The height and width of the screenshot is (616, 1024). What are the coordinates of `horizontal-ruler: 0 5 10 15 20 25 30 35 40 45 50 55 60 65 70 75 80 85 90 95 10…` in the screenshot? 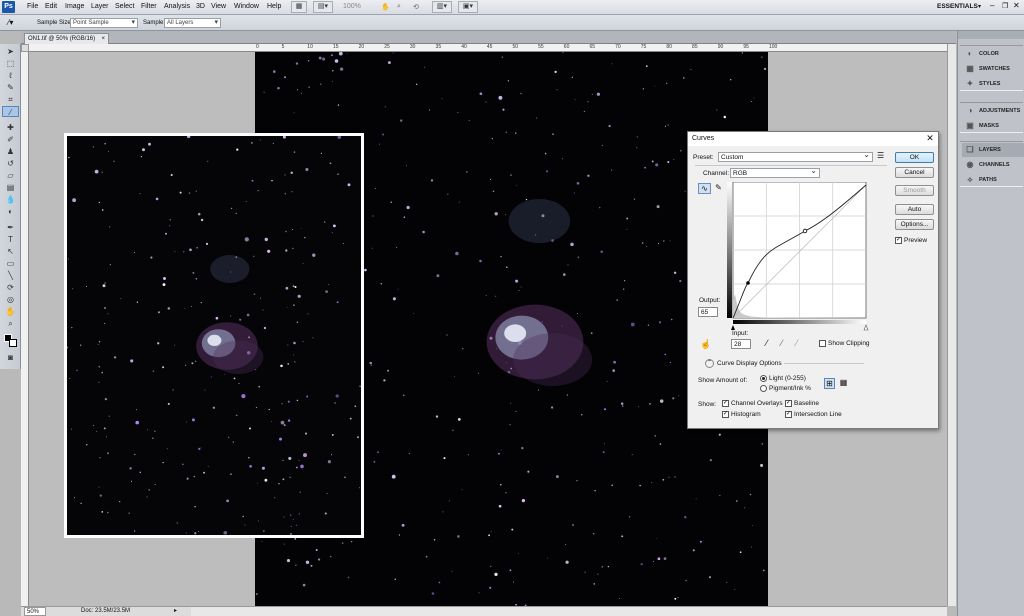 It's located at (488, 48).